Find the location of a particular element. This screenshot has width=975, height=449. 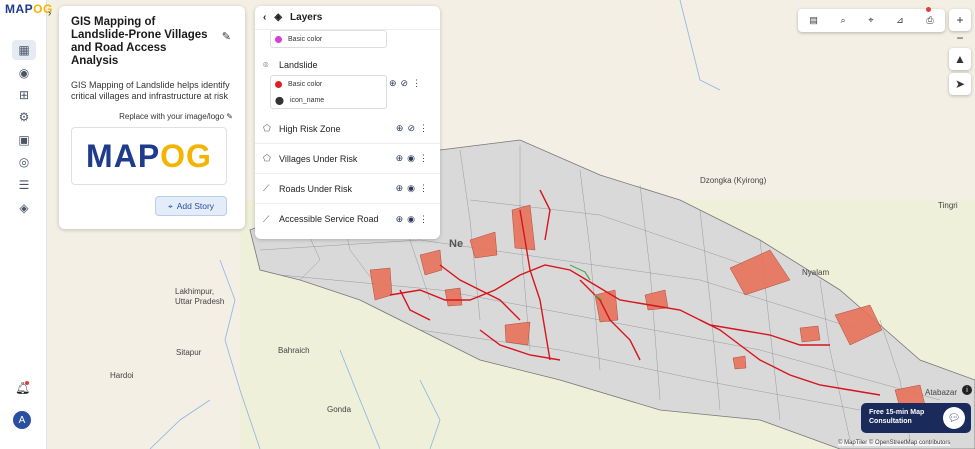

layer-row-accessible-service-road: ⟋ Accessible Service Road ⊕ ◉ ⋮ is located at coordinates (347, 219).